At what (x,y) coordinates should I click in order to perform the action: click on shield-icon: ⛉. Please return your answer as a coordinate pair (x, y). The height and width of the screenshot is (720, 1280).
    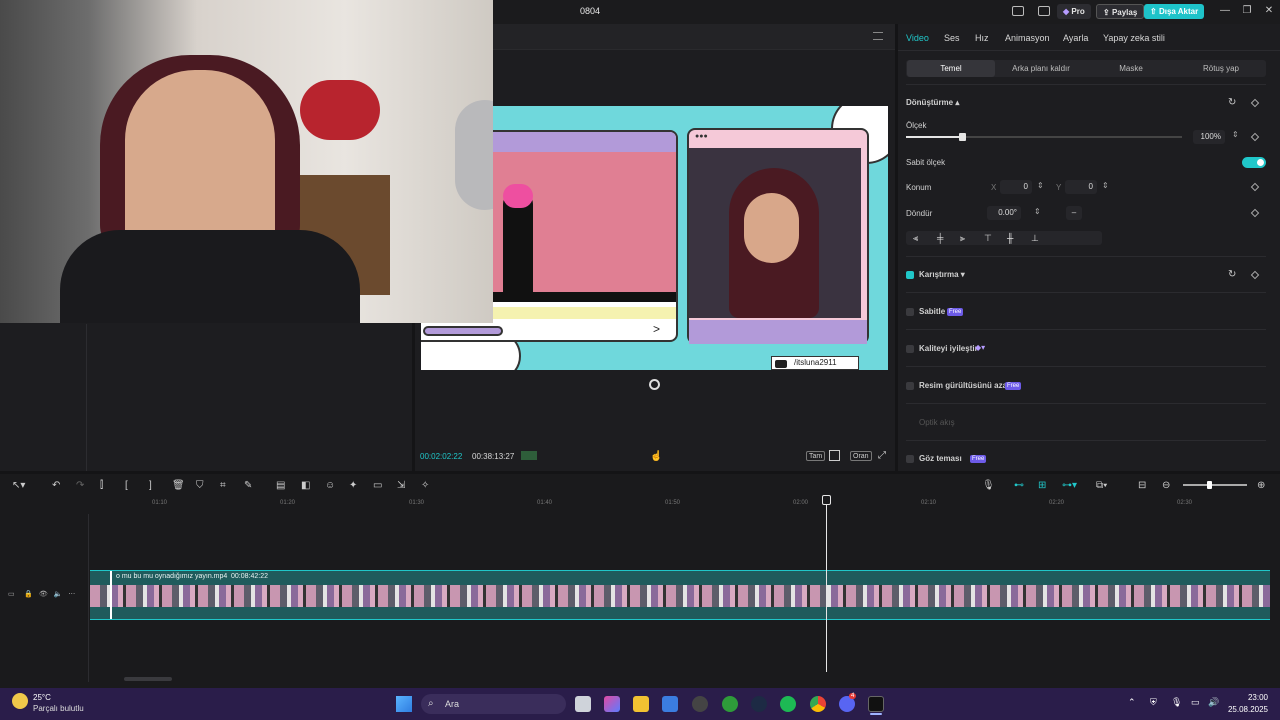
    Looking at the image, I should click on (200, 485).